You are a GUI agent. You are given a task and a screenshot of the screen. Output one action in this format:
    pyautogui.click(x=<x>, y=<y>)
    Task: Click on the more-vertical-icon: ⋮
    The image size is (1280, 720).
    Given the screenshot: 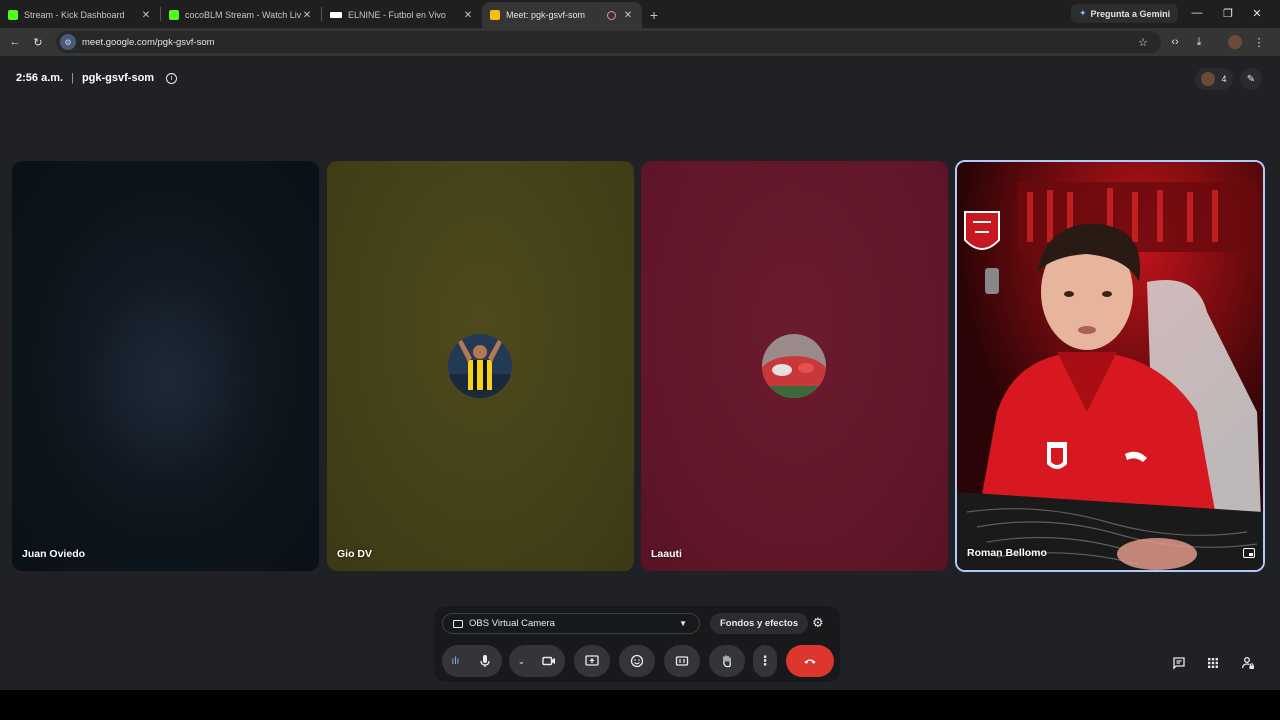 What is the action you would take?
    pyautogui.click(x=765, y=660)
    